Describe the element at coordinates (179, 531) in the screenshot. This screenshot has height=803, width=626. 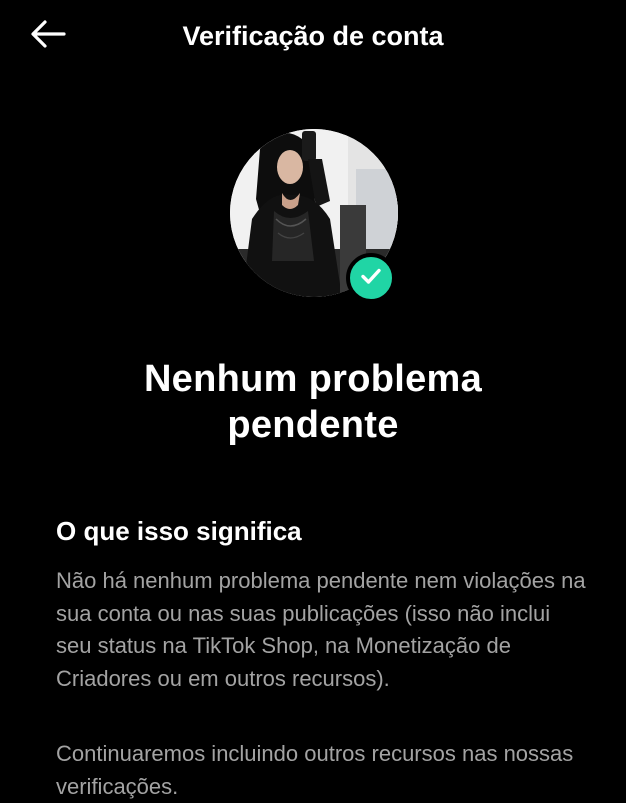
I see `section-heading: O que isso significa` at that location.